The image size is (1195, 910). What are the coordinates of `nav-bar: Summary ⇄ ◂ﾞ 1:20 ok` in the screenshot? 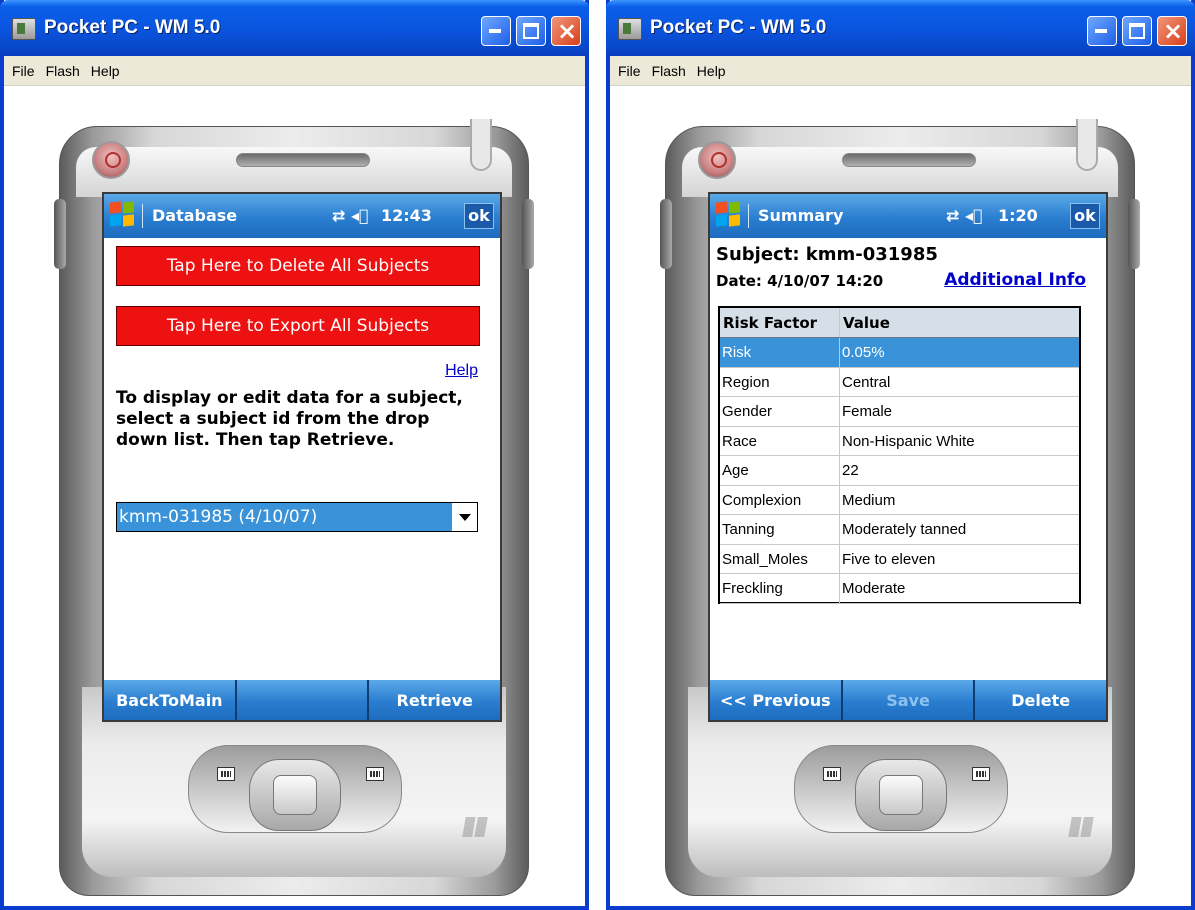 It's located at (908, 216).